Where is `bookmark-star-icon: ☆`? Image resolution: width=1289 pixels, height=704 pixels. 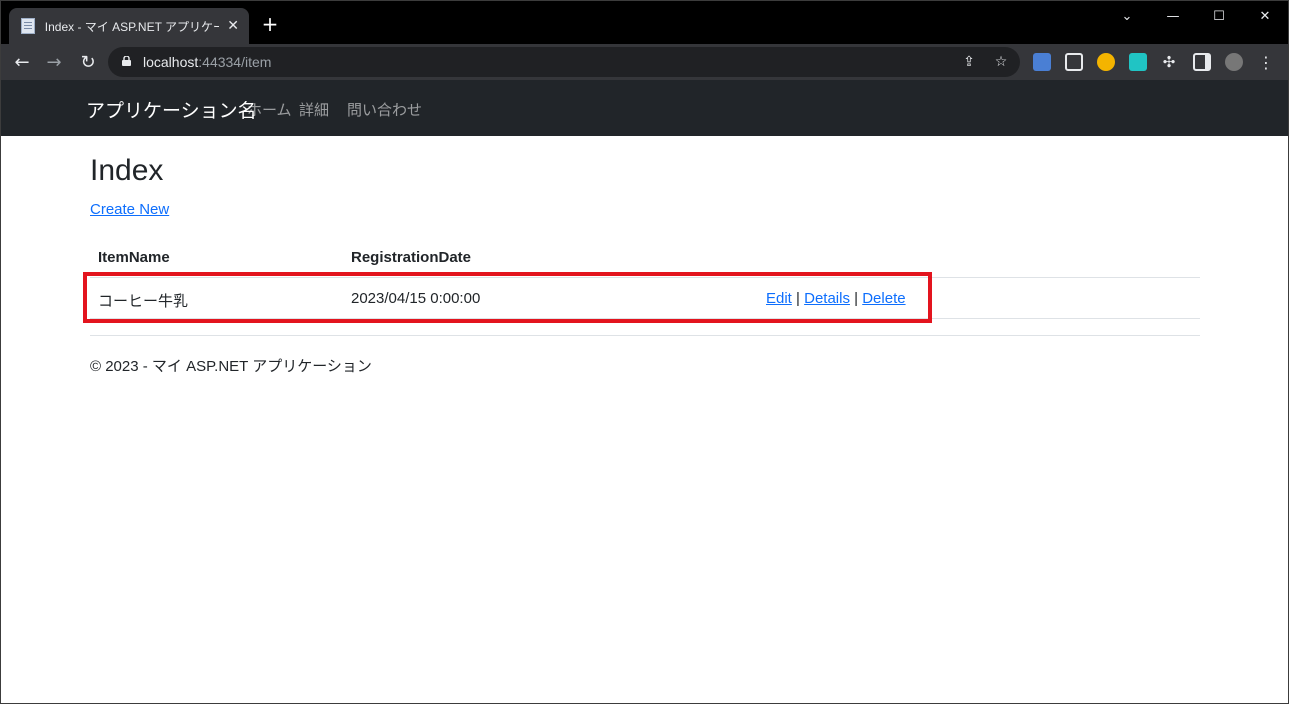
bookmark-star-icon: ☆ is located at coordinates (1001, 62).